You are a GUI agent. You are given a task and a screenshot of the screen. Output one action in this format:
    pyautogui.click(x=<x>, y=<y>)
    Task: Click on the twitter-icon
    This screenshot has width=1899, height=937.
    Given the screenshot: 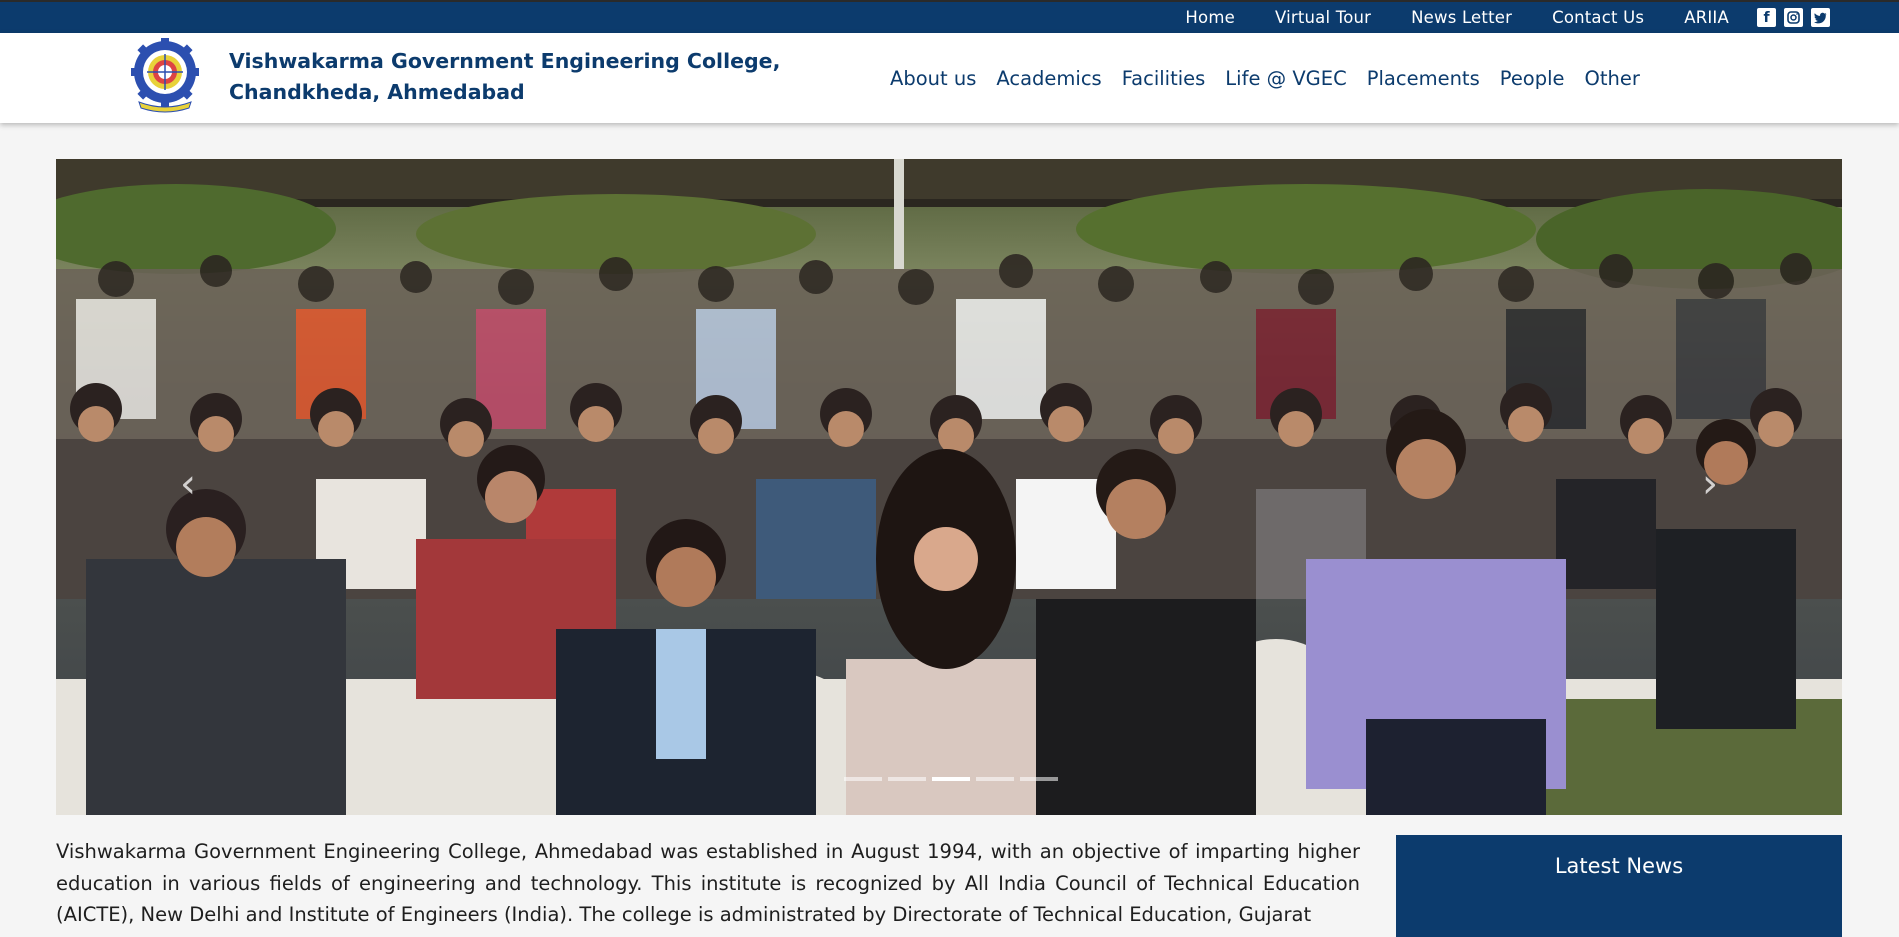 What is the action you would take?
    pyautogui.click(x=1820, y=17)
    